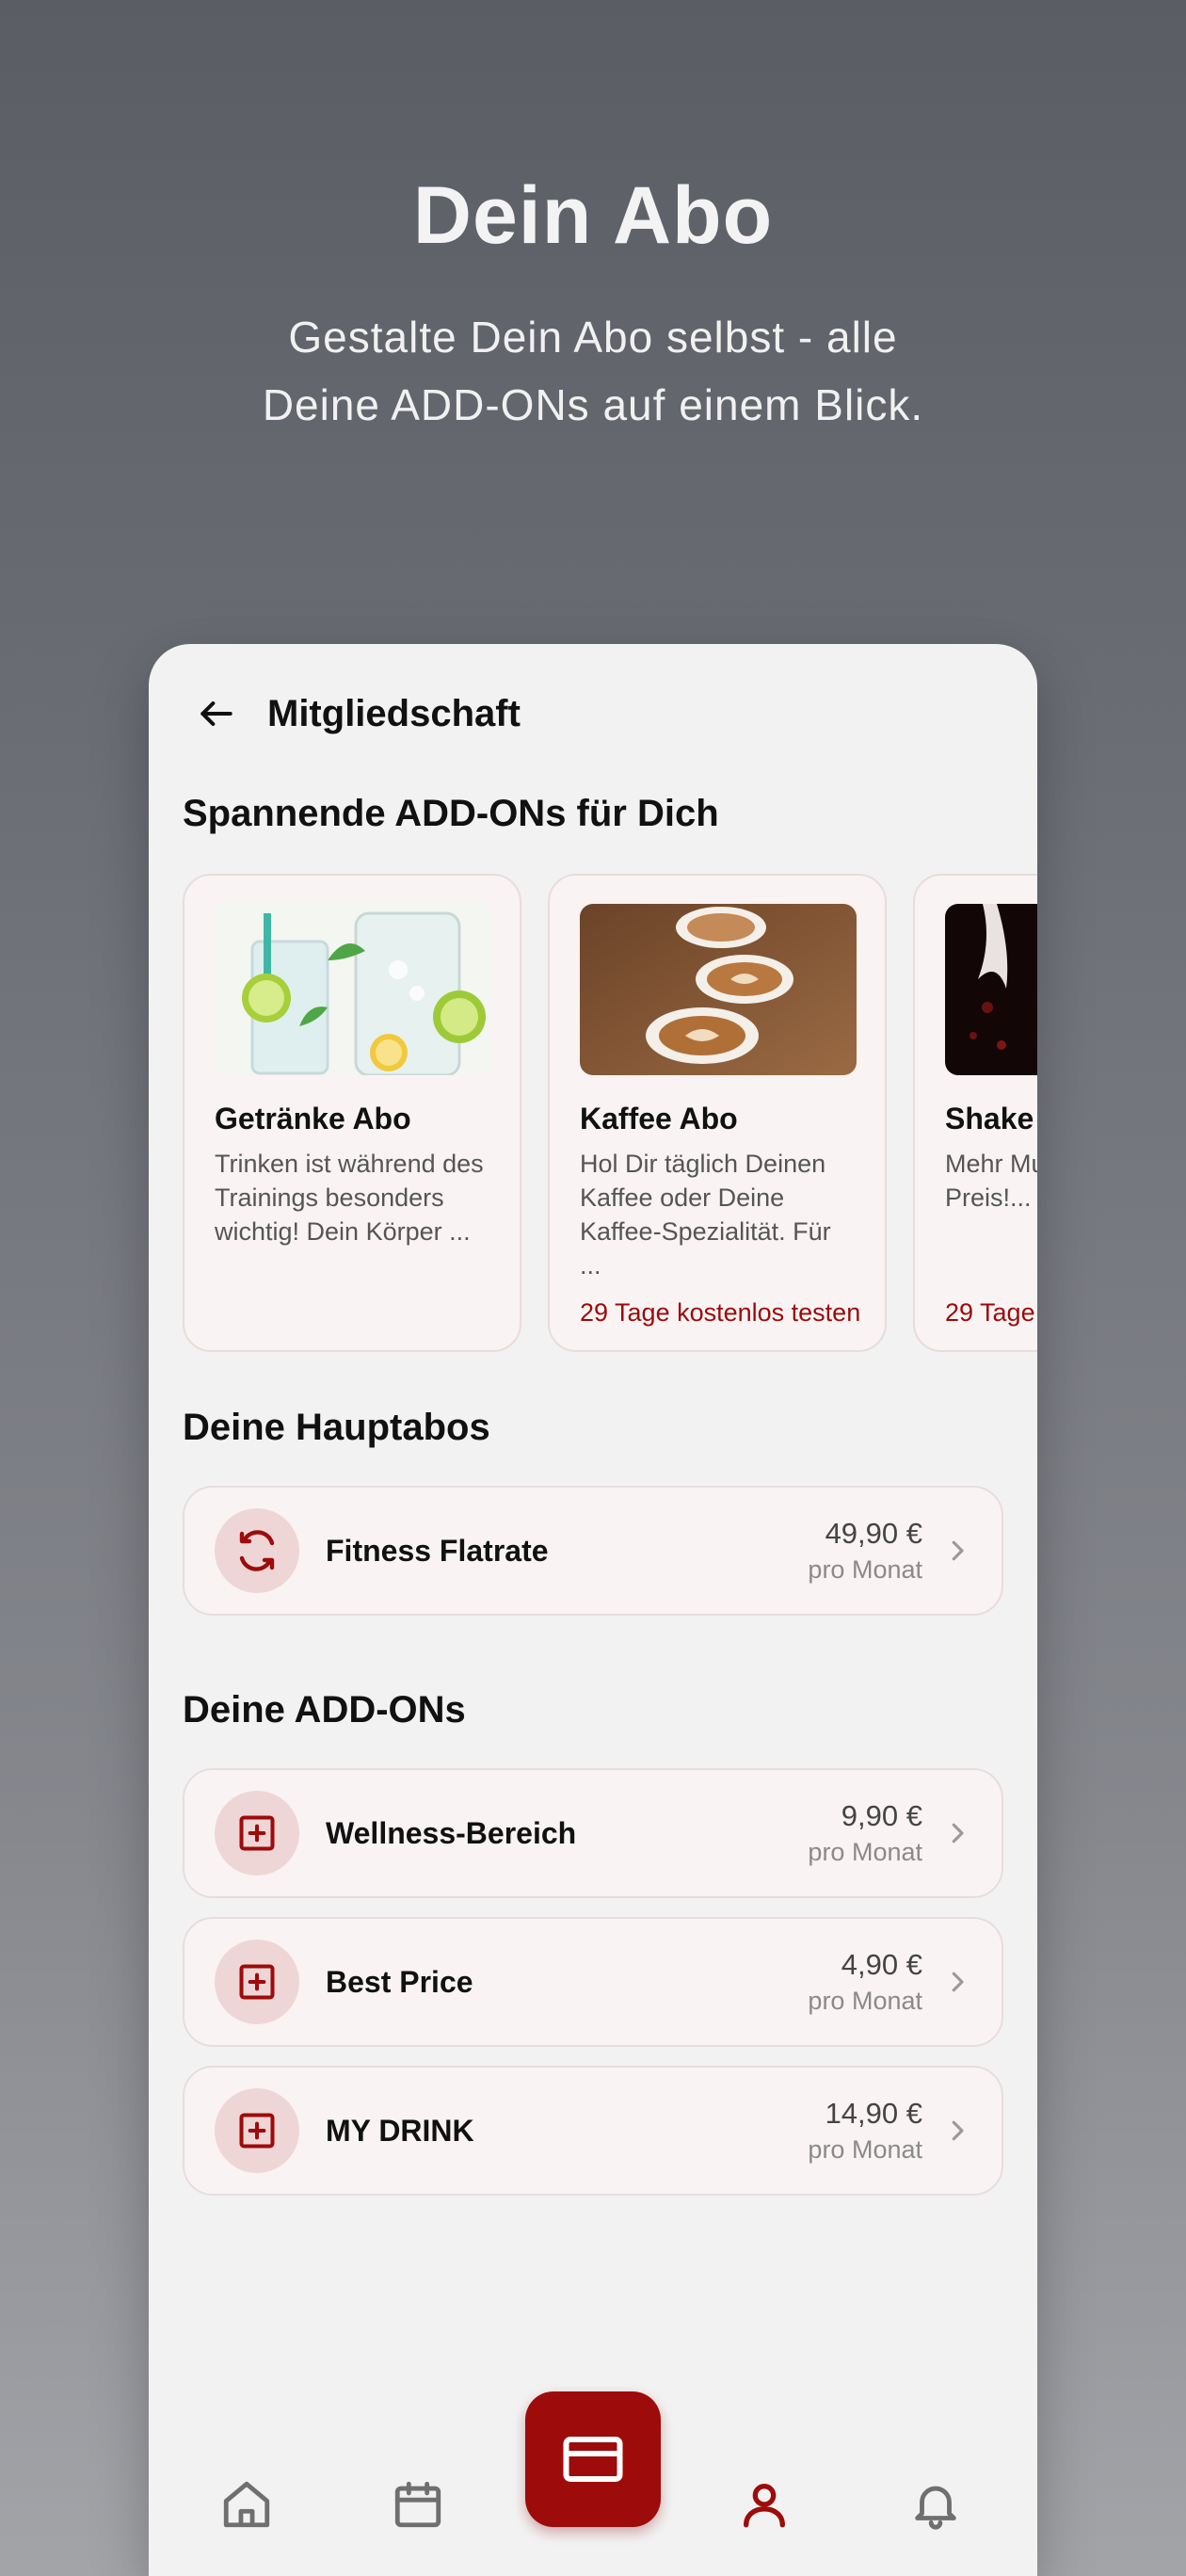 The height and width of the screenshot is (2576, 1186). I want to click on drinks-image, so click(353, 989).